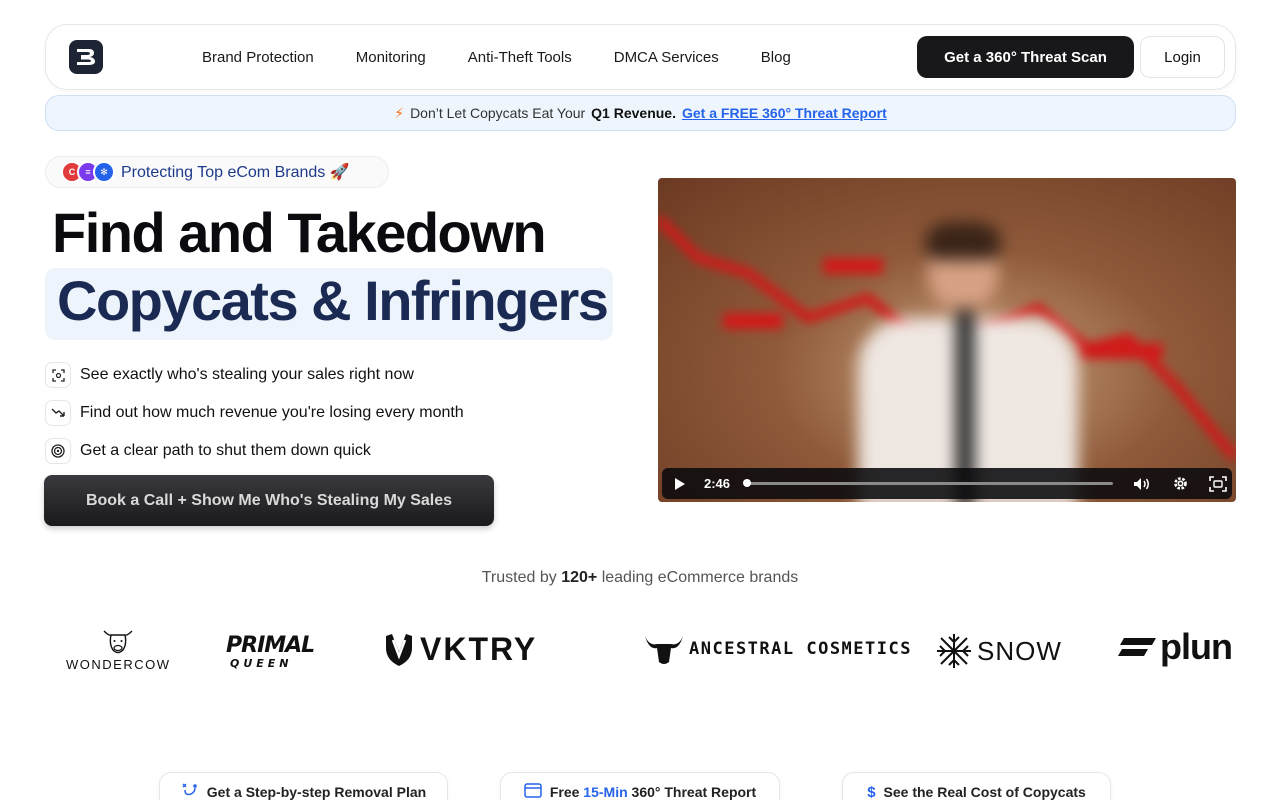  I want to click on logo, so click(86, 57).